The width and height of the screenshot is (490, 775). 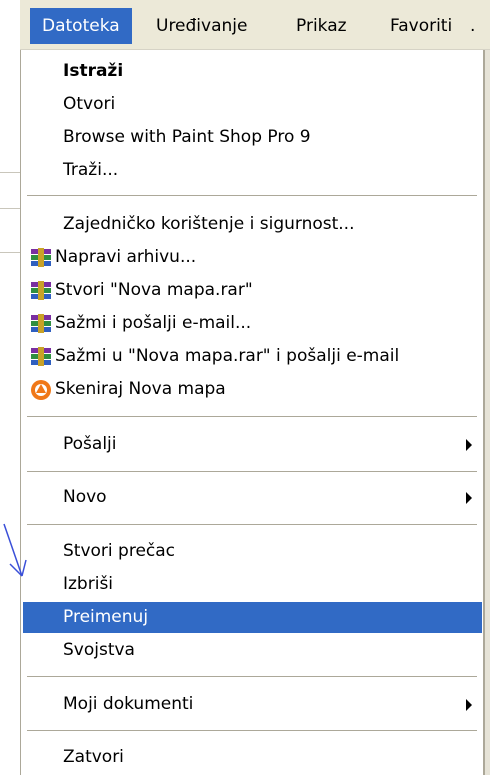 I want to click on menu-item-preimenuj: Preimenuj, so click(x=252, y=617).